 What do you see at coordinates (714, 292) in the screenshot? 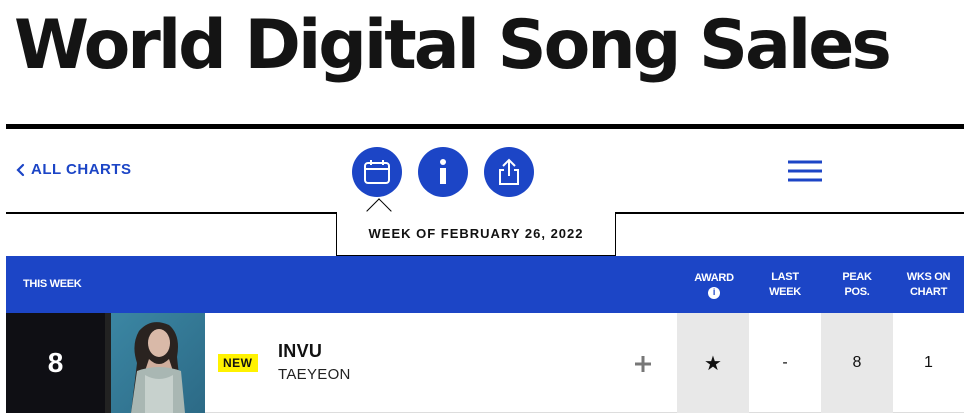
I see `award-info-icon: i` at bounding box center [714, 292].